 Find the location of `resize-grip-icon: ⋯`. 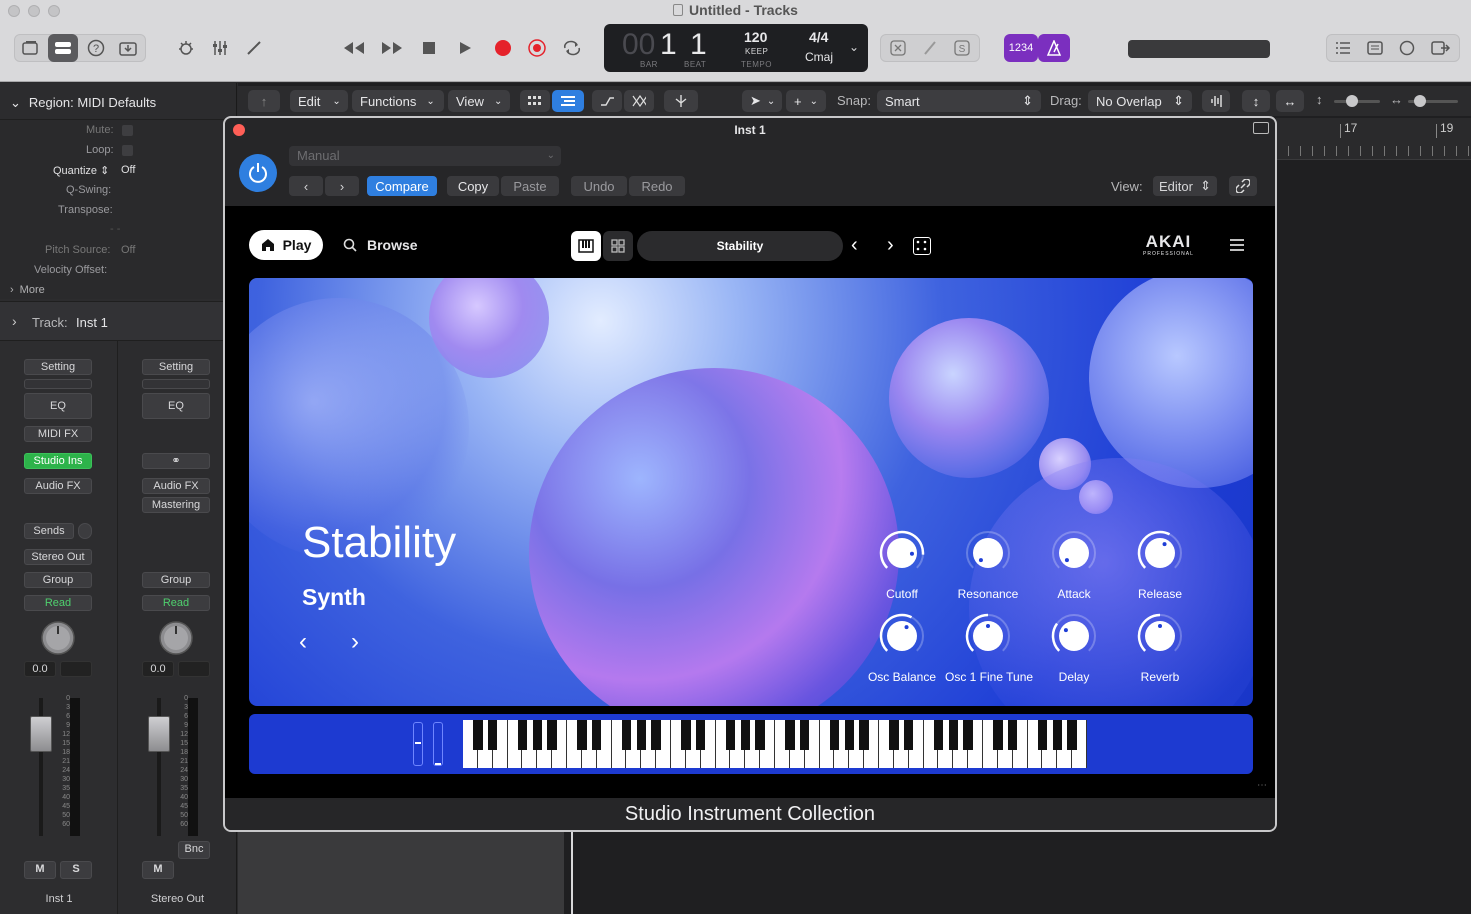

resize-grip-icon: ⋯ is located at coordinates (1262, 785).